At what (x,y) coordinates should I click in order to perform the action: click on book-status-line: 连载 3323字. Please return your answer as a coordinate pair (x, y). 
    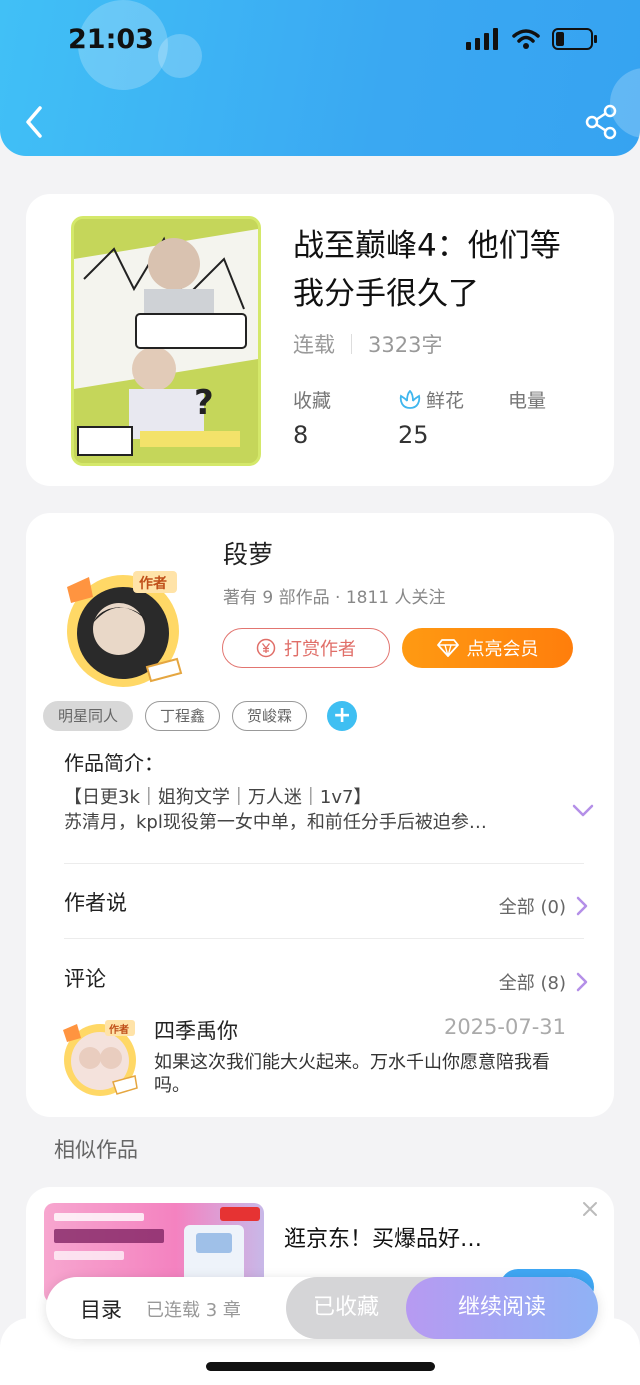
    Looking at the image, I should click on (367, 344).